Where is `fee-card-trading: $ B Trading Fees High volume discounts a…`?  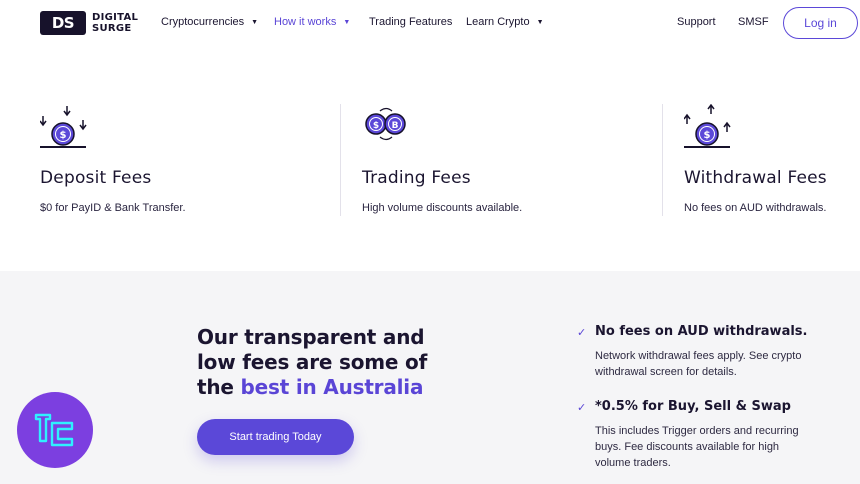 fee-card-trading: $ B Trading Fees High volume discounts a… is located at coordinates (442, 159).